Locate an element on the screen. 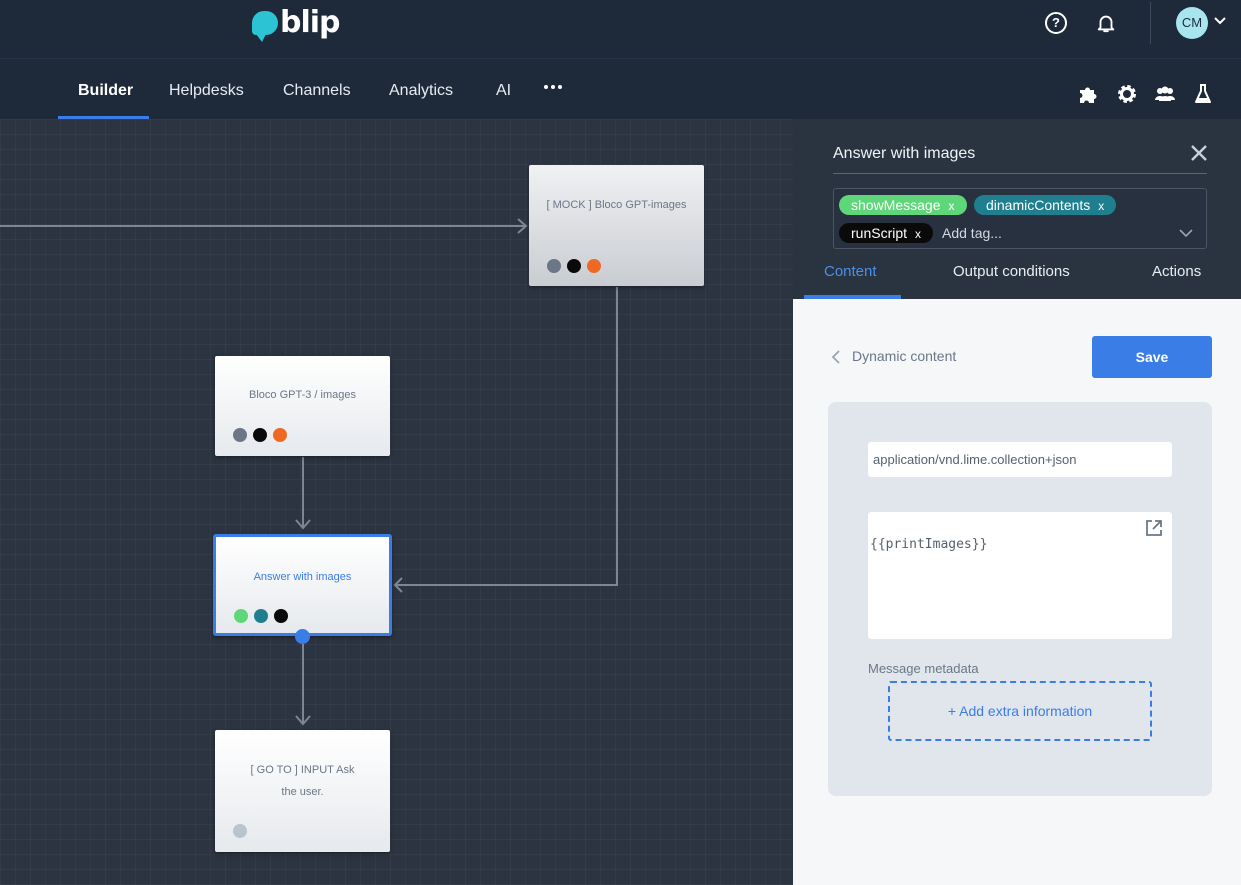 The image size is (1241, 885). puzzle-icon is located at coordinates (1089, 94).